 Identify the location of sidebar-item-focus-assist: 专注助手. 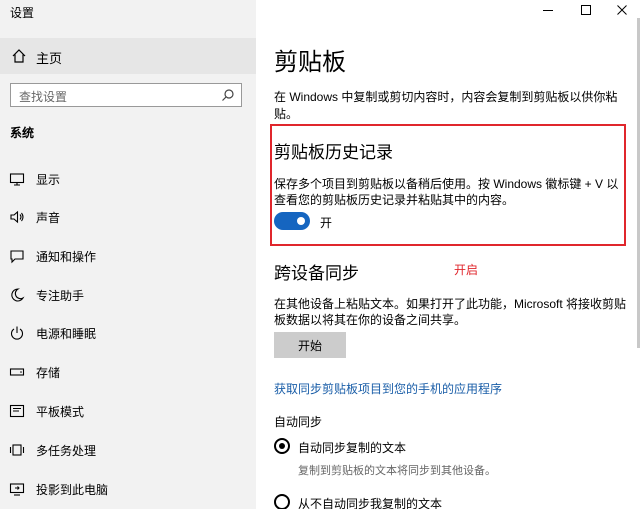
(128, 295).